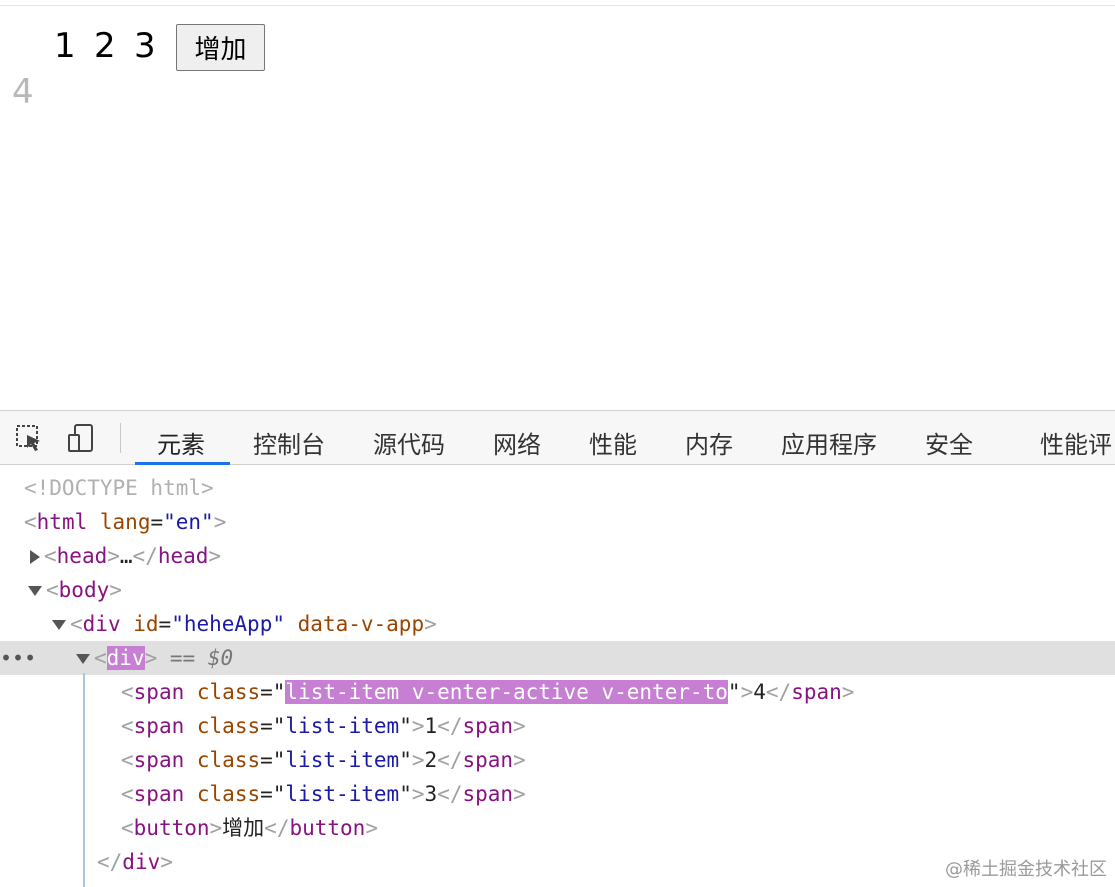 The height and width of the screenshot is (887, 1115). What do you see at coordinates (557, 760) in the screenshot?
I see `dom-node-span-2: <span class="list-item">2</span>` at bounding box center [557, 760].